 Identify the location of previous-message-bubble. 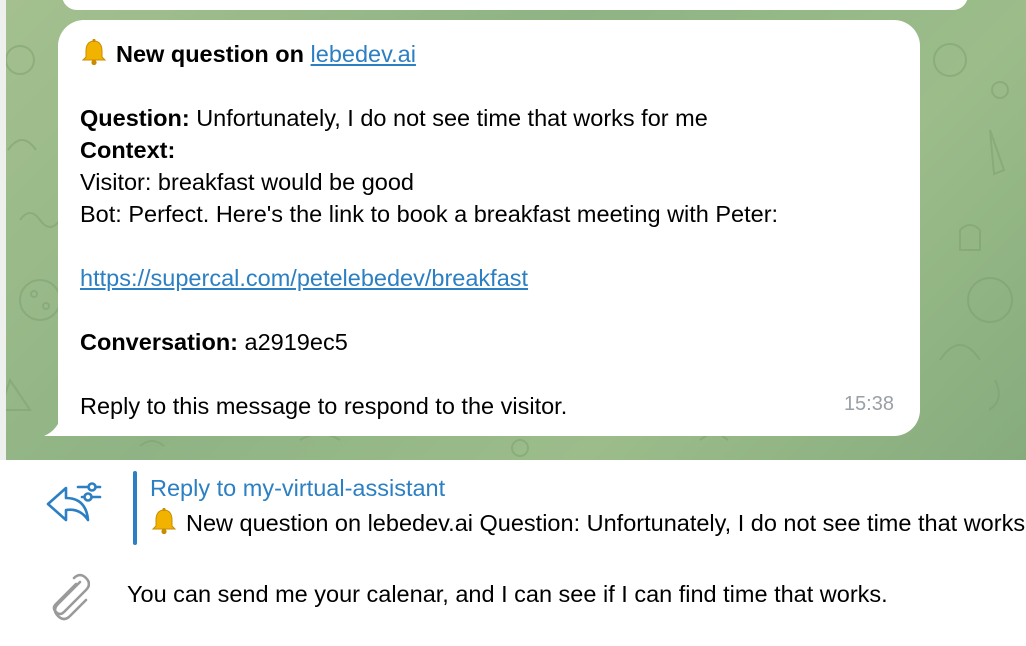
(515, 5).